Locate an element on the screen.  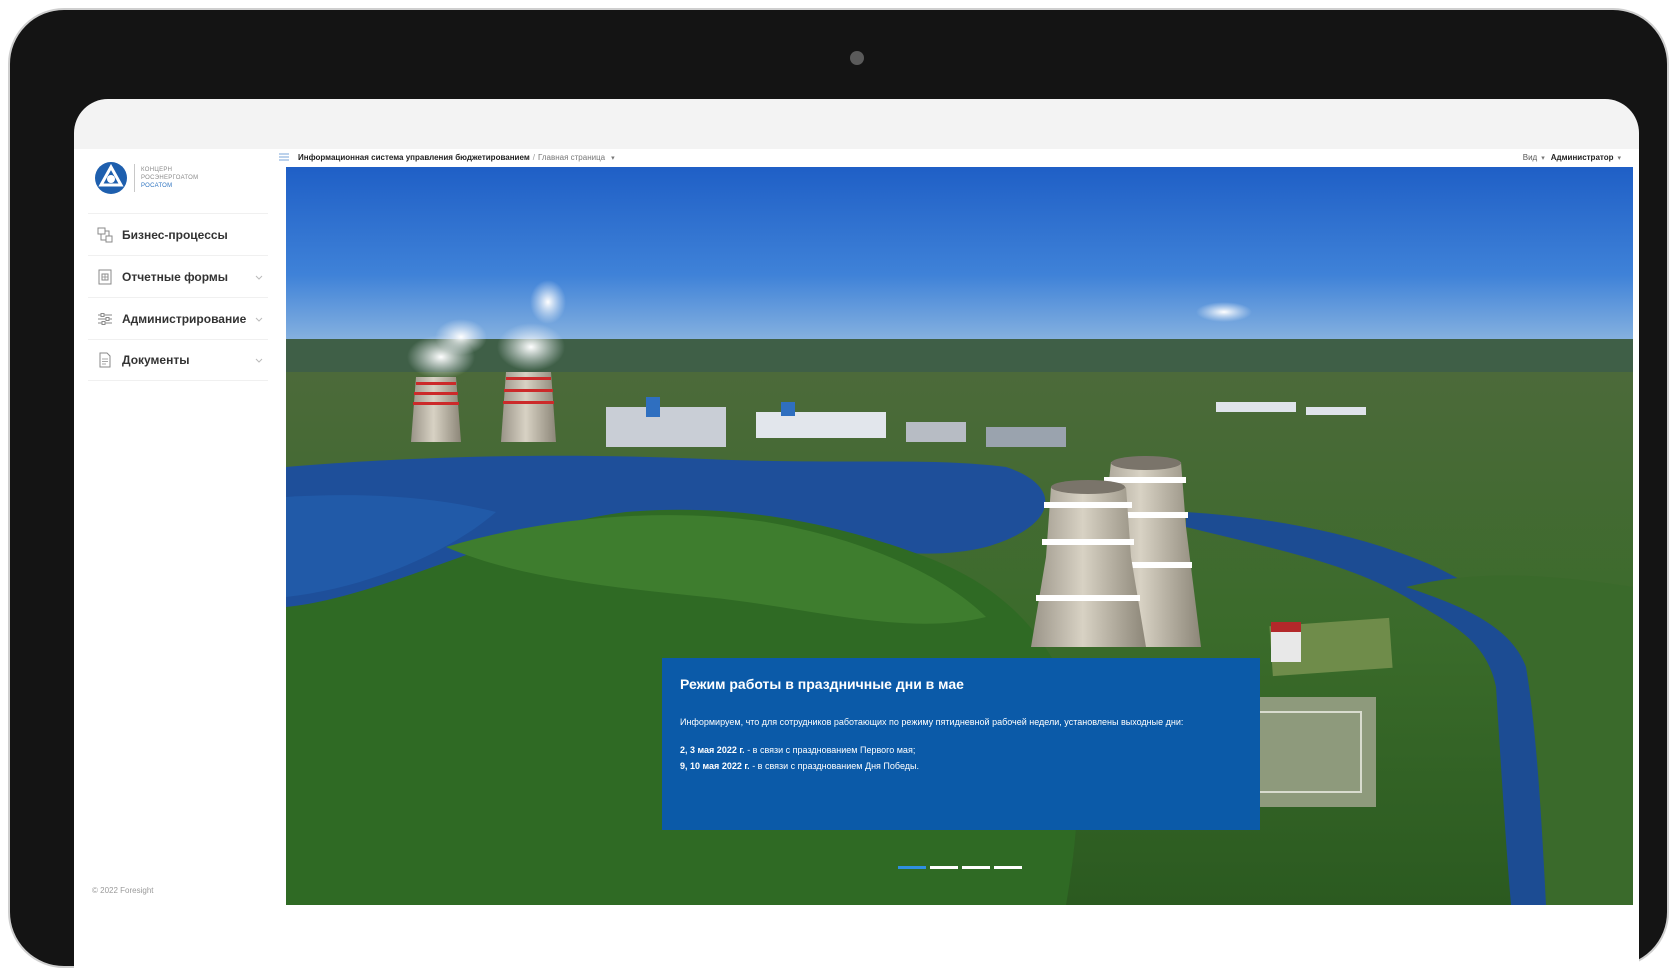
sidebar-item-business-processes: Бизнес-процессы is located at coordinates (178, 234).